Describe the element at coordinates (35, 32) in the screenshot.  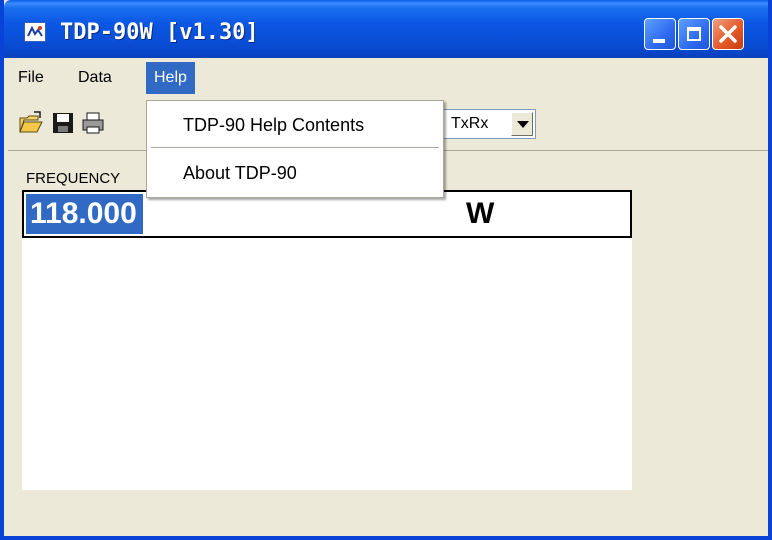
I see `tdp-app-icon` at that location.